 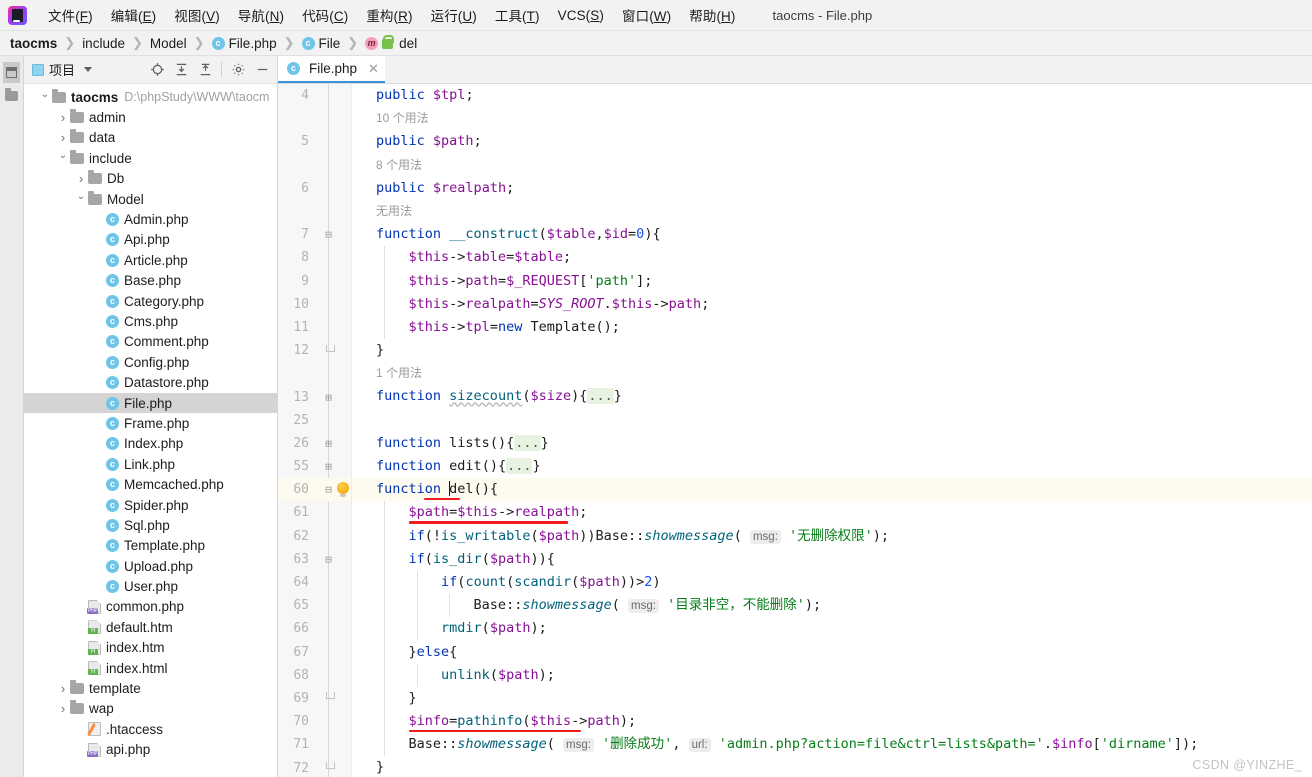 What do you see at coordinates (314, 327) in the screenshot?
I see `gutter-line-11: 11` at bounding box center [314, 327].